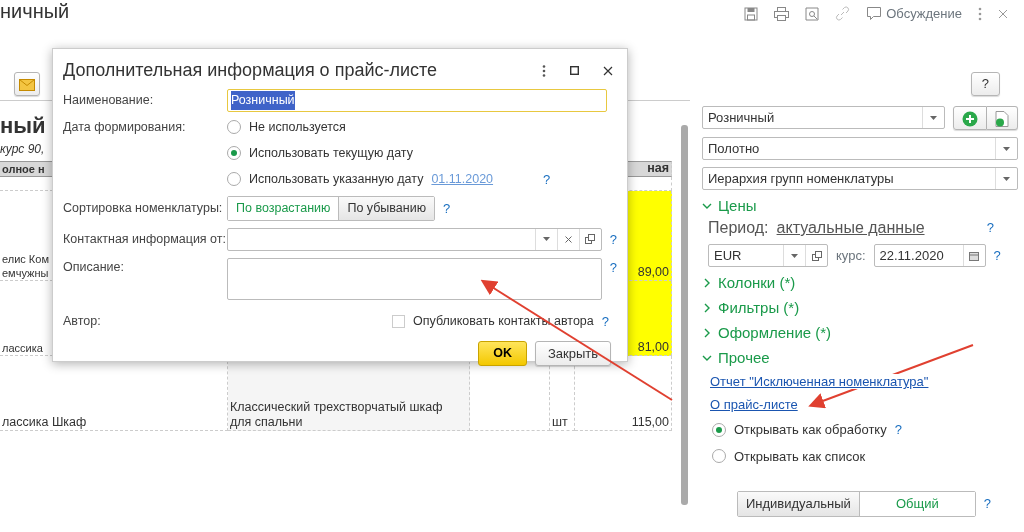 This screenshot has width=1024, height=532. I want to click on discussion-link: Обсуждение, so click(924, 14).